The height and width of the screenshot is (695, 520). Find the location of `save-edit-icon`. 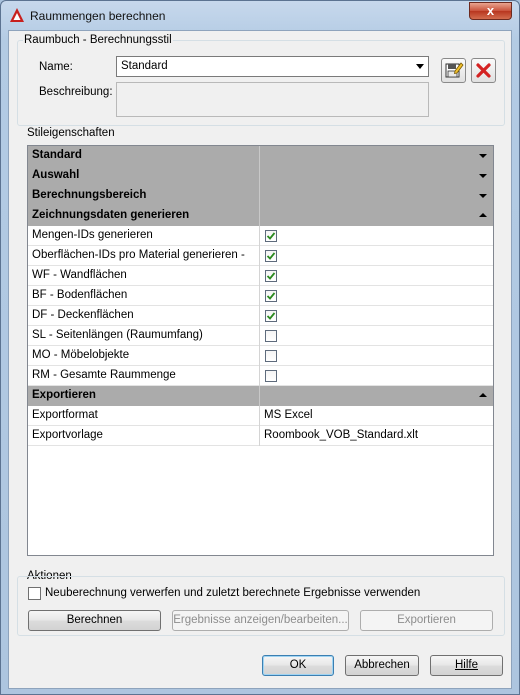

save-edit-icon is located at coordinates (454, 70).